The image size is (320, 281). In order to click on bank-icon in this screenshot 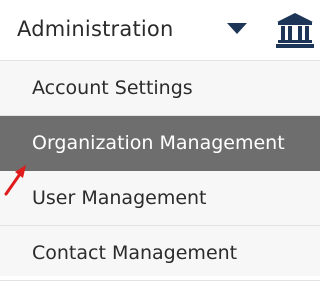, I will do `click(295, 30)`.